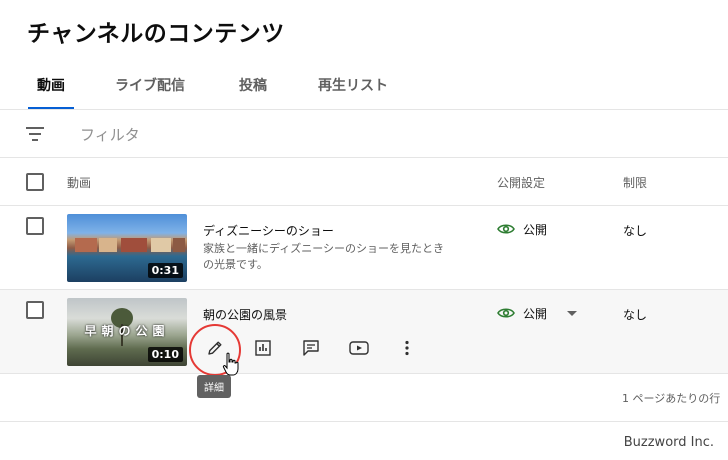  I want to click on comments-button, so click(311, 348).